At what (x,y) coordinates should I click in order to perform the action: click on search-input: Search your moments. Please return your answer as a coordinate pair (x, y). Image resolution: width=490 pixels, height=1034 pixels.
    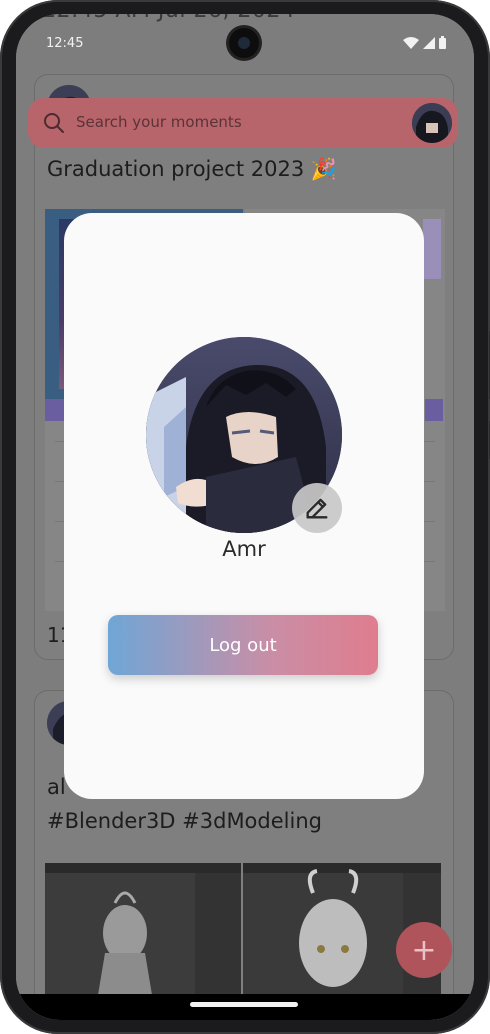
    Looking at the image, I should click on (159, 122).